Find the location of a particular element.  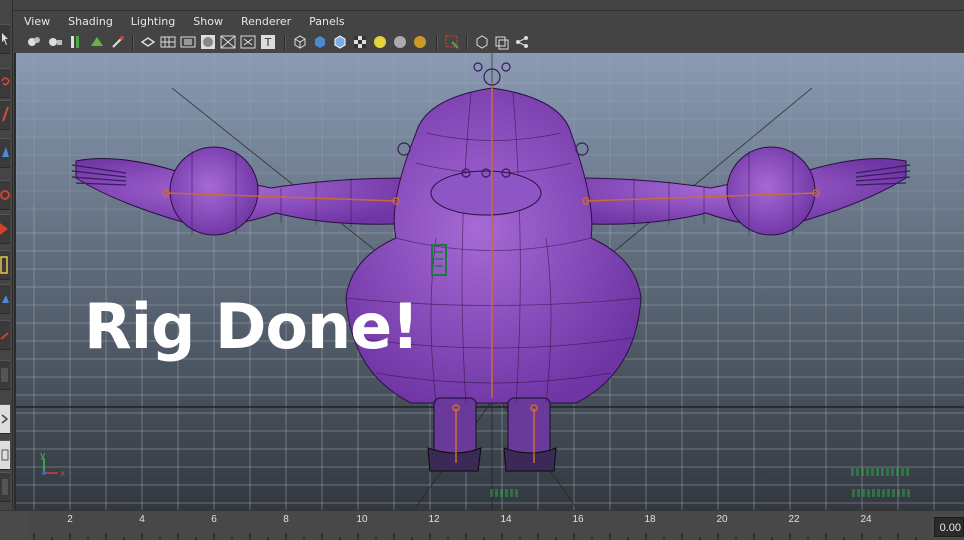

xray-icon is located at coordinates (360, 42).